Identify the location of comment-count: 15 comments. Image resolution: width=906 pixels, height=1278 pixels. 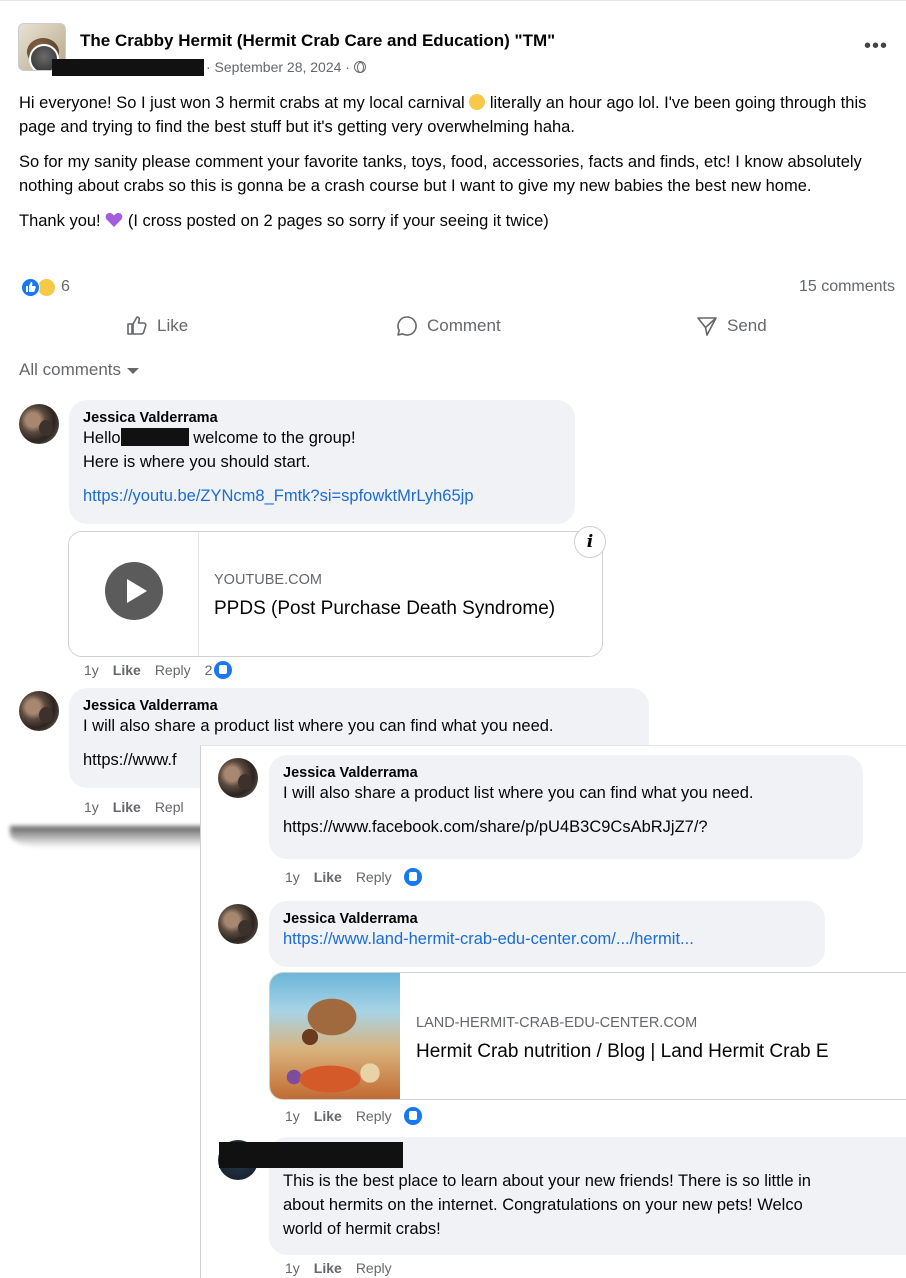
(847, 287).